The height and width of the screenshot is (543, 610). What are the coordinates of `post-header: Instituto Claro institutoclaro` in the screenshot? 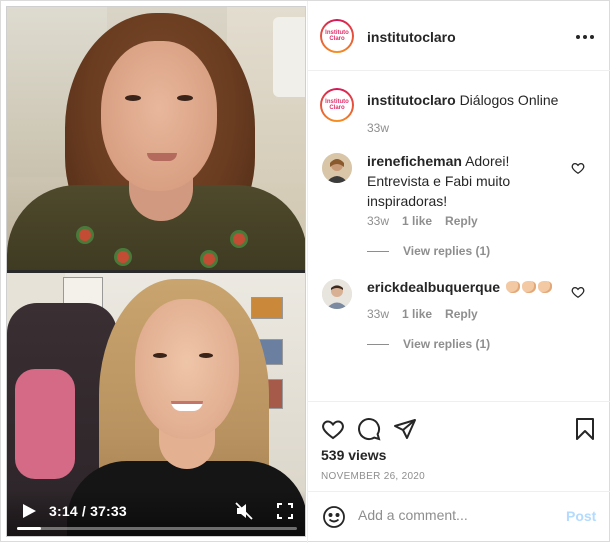 It's located at (459, 36).